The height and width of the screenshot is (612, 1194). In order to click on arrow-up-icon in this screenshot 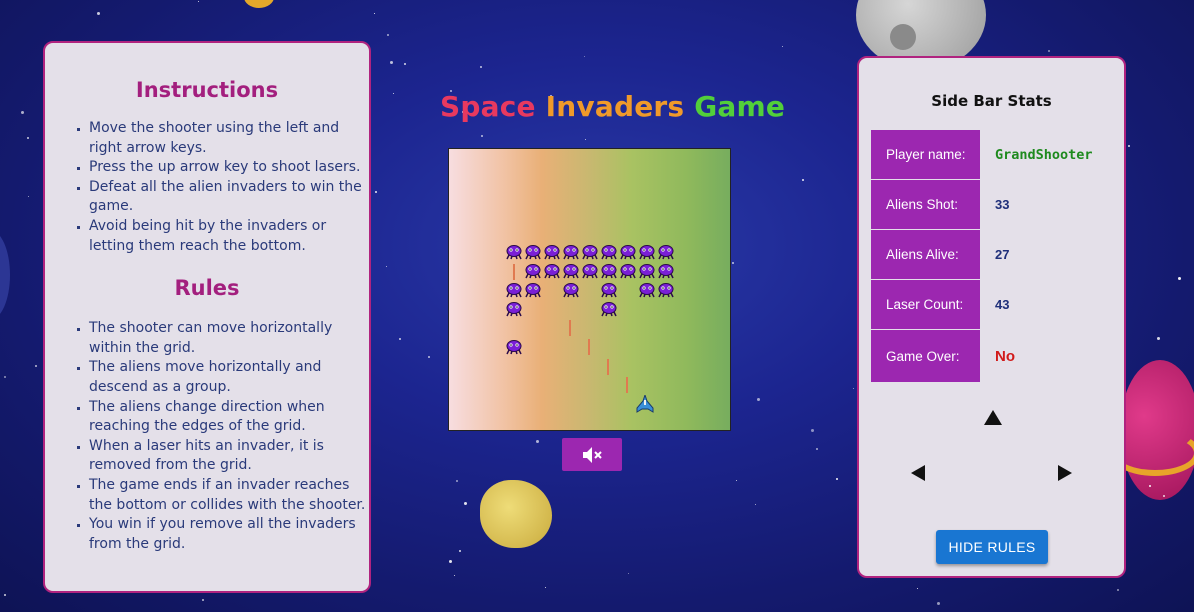, I will do `click(993, 417)`.